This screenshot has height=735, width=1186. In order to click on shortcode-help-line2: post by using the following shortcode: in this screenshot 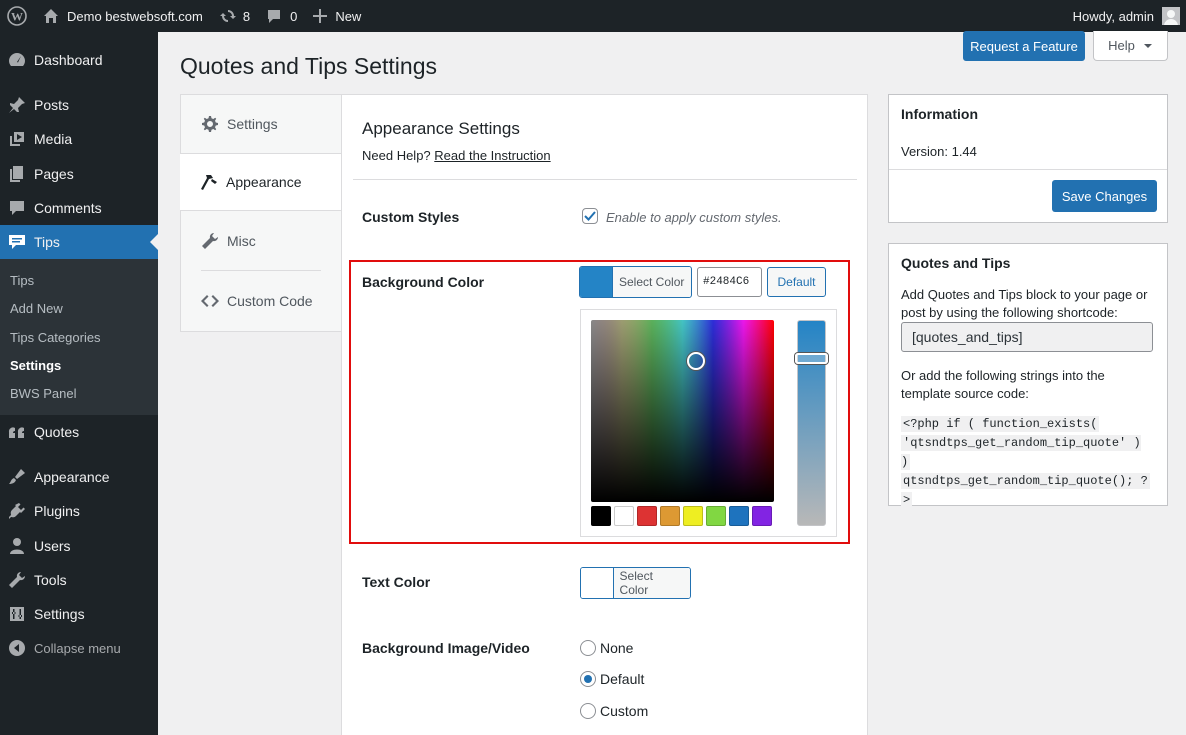, I will do `click(1009, 312)`.